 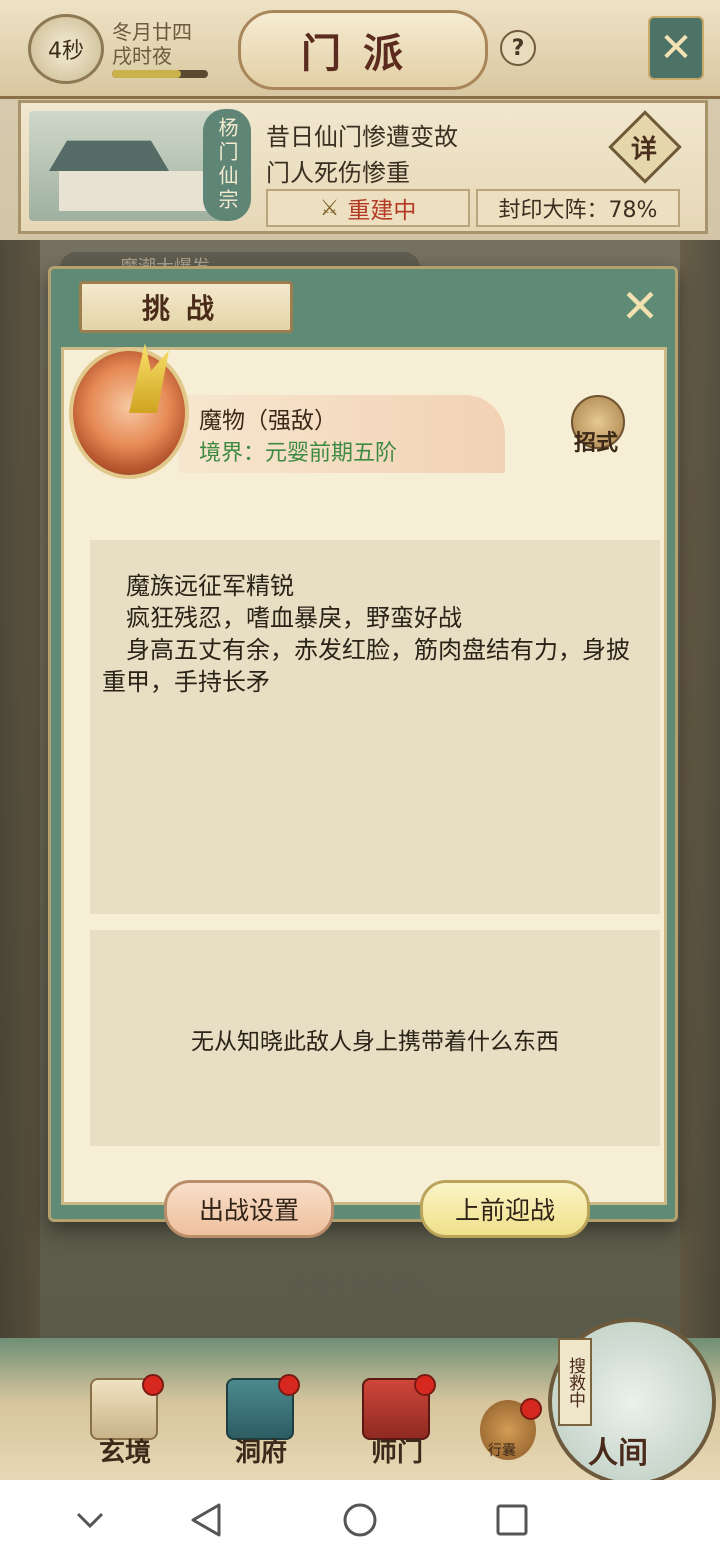 I want to click on bottom-navigation: 玄境 洞府 师门 行囊 人间 搜救中, so click(x=360, y=1402).